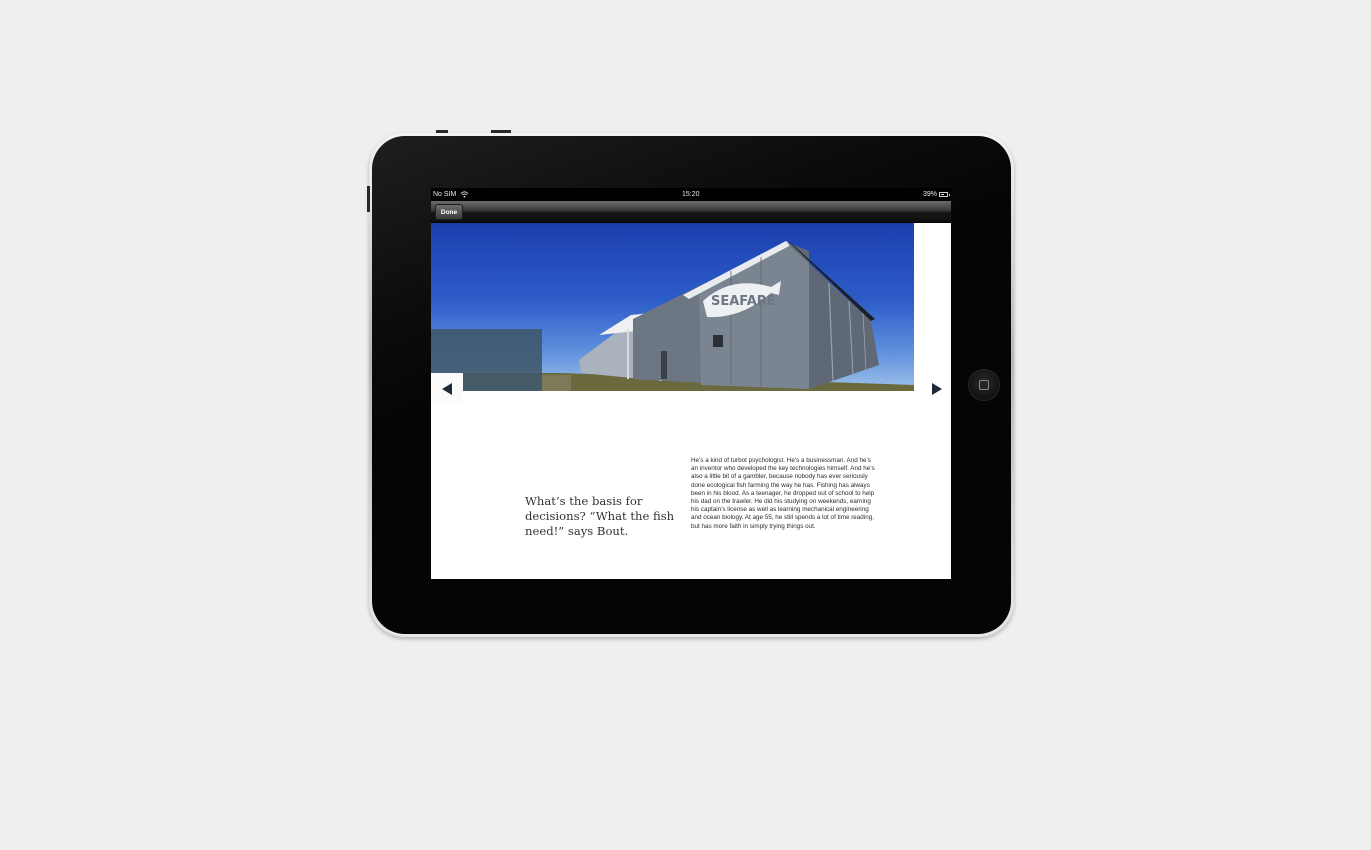 This screenshot has height=850, width=1371. Describe the element at coordinates (691, 212) in the screenshot. I see `navigation-bar: Done` at that location.